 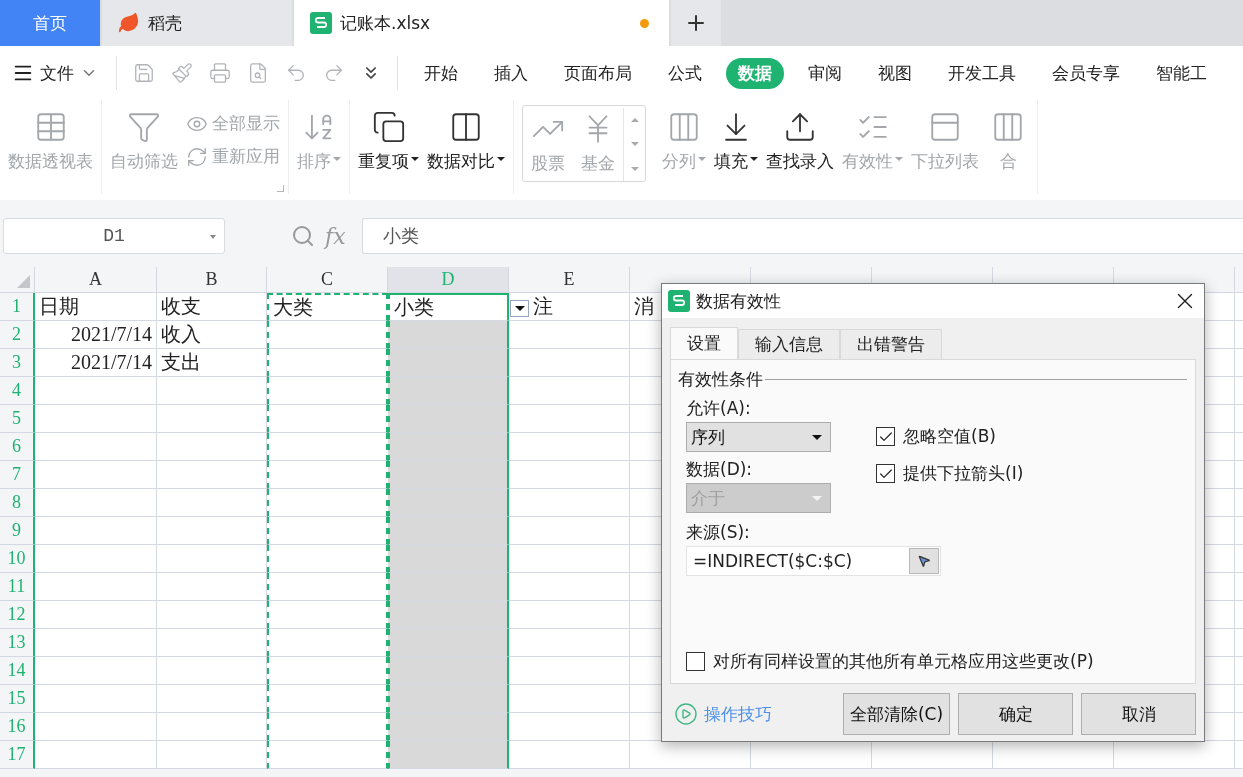 What do you see at coordinates (800, 127) in the screenshot?
I see `upload-icon` at bounding box center [800, 127].